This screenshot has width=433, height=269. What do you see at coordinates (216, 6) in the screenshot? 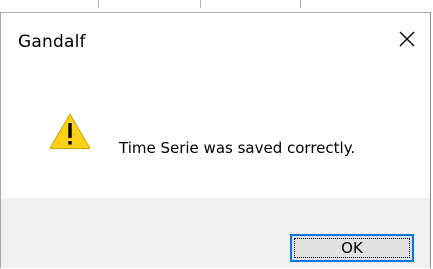
I see `background-window` at bounding box center [216, 6].